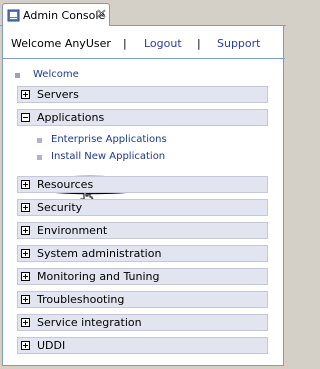 This screenshot has height=369, width=320. I want to click on category-label: Troubleshooting, so click(81, 299).